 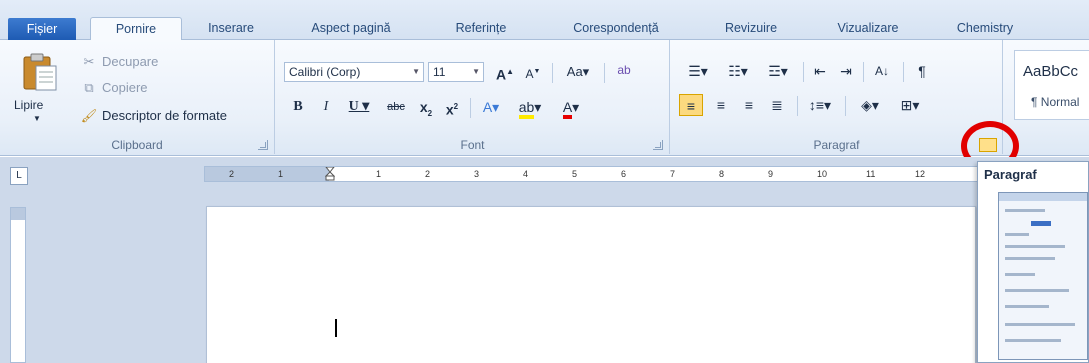 What do you see at coordinates (616, 29) in the screenshot?
I see `tab-mailings: Corespondență` at bounding box center [616, 29].